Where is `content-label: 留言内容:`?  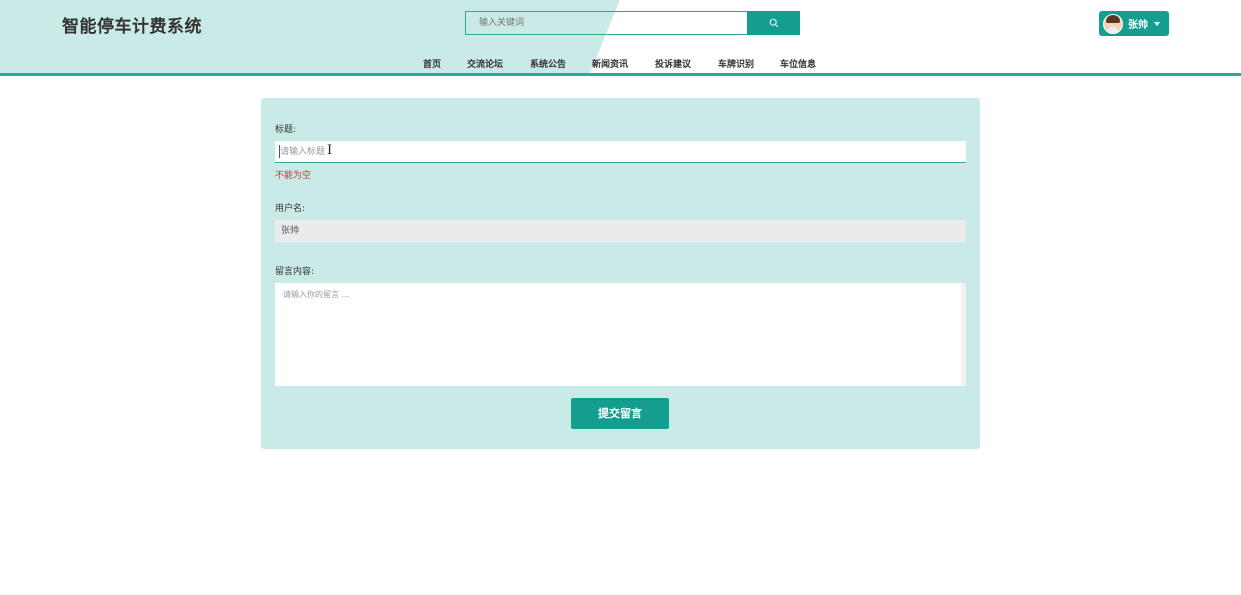
content-label: 留言内容: is located at coordinates (295, 272).